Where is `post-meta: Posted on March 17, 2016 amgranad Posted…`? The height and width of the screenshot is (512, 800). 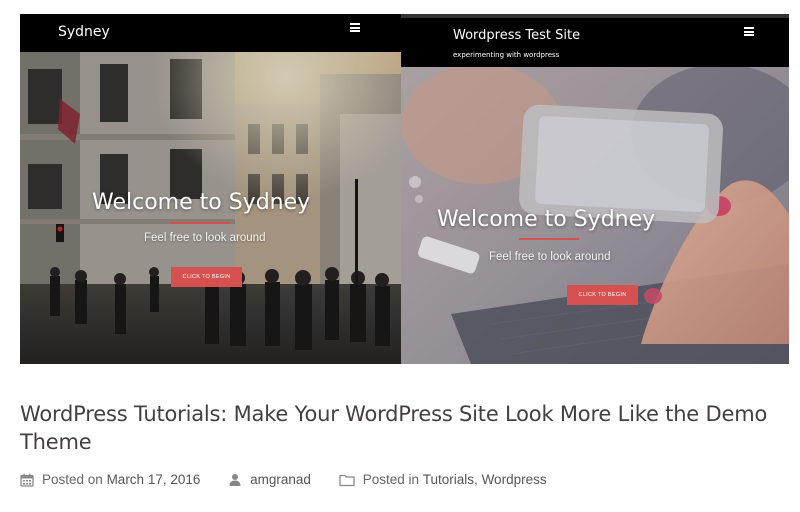
post-meta: Posted on March 17, 2016 amgranad Posted… is located at coordinates (292, 482).